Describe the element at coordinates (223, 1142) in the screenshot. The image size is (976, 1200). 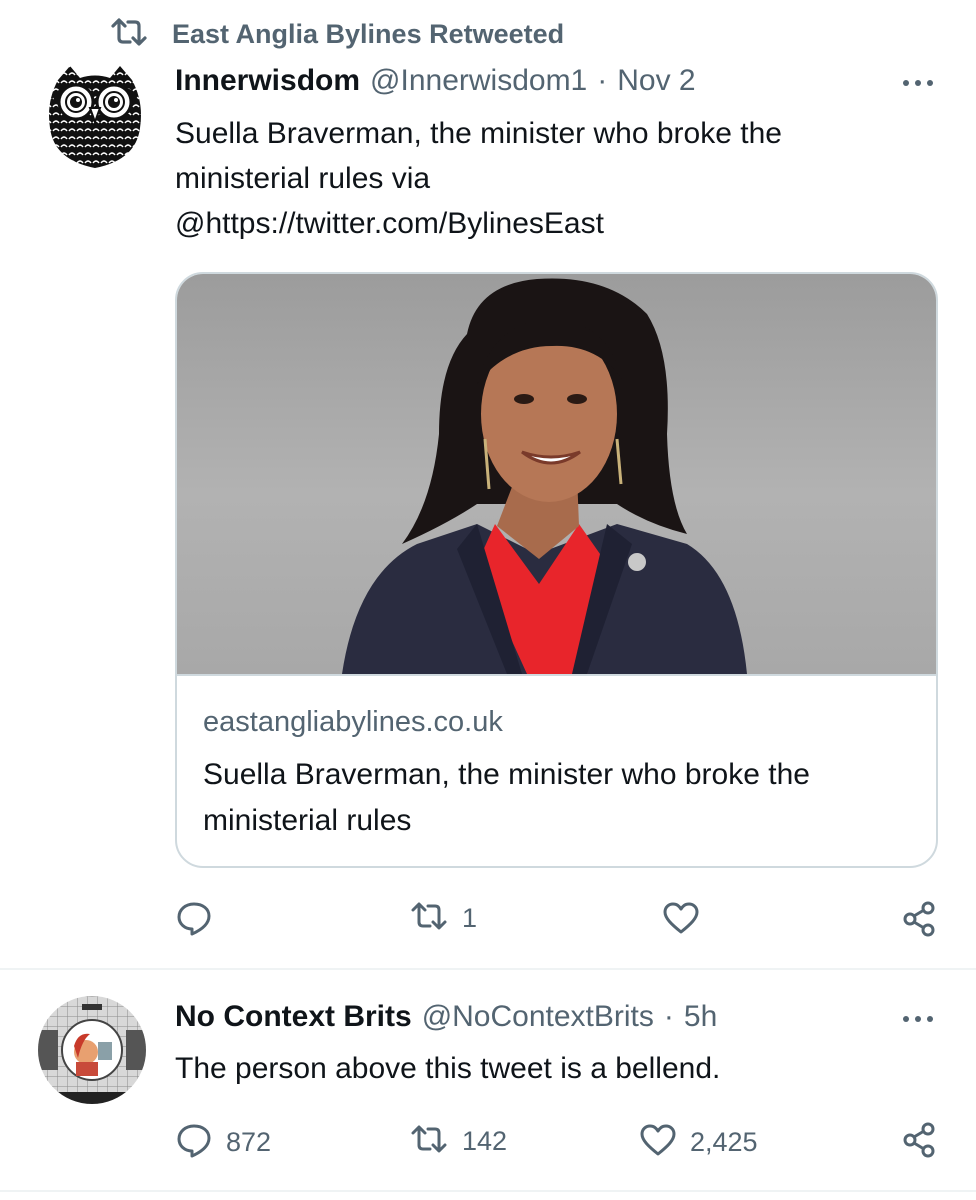
I see `reply-button: 872` at that location.